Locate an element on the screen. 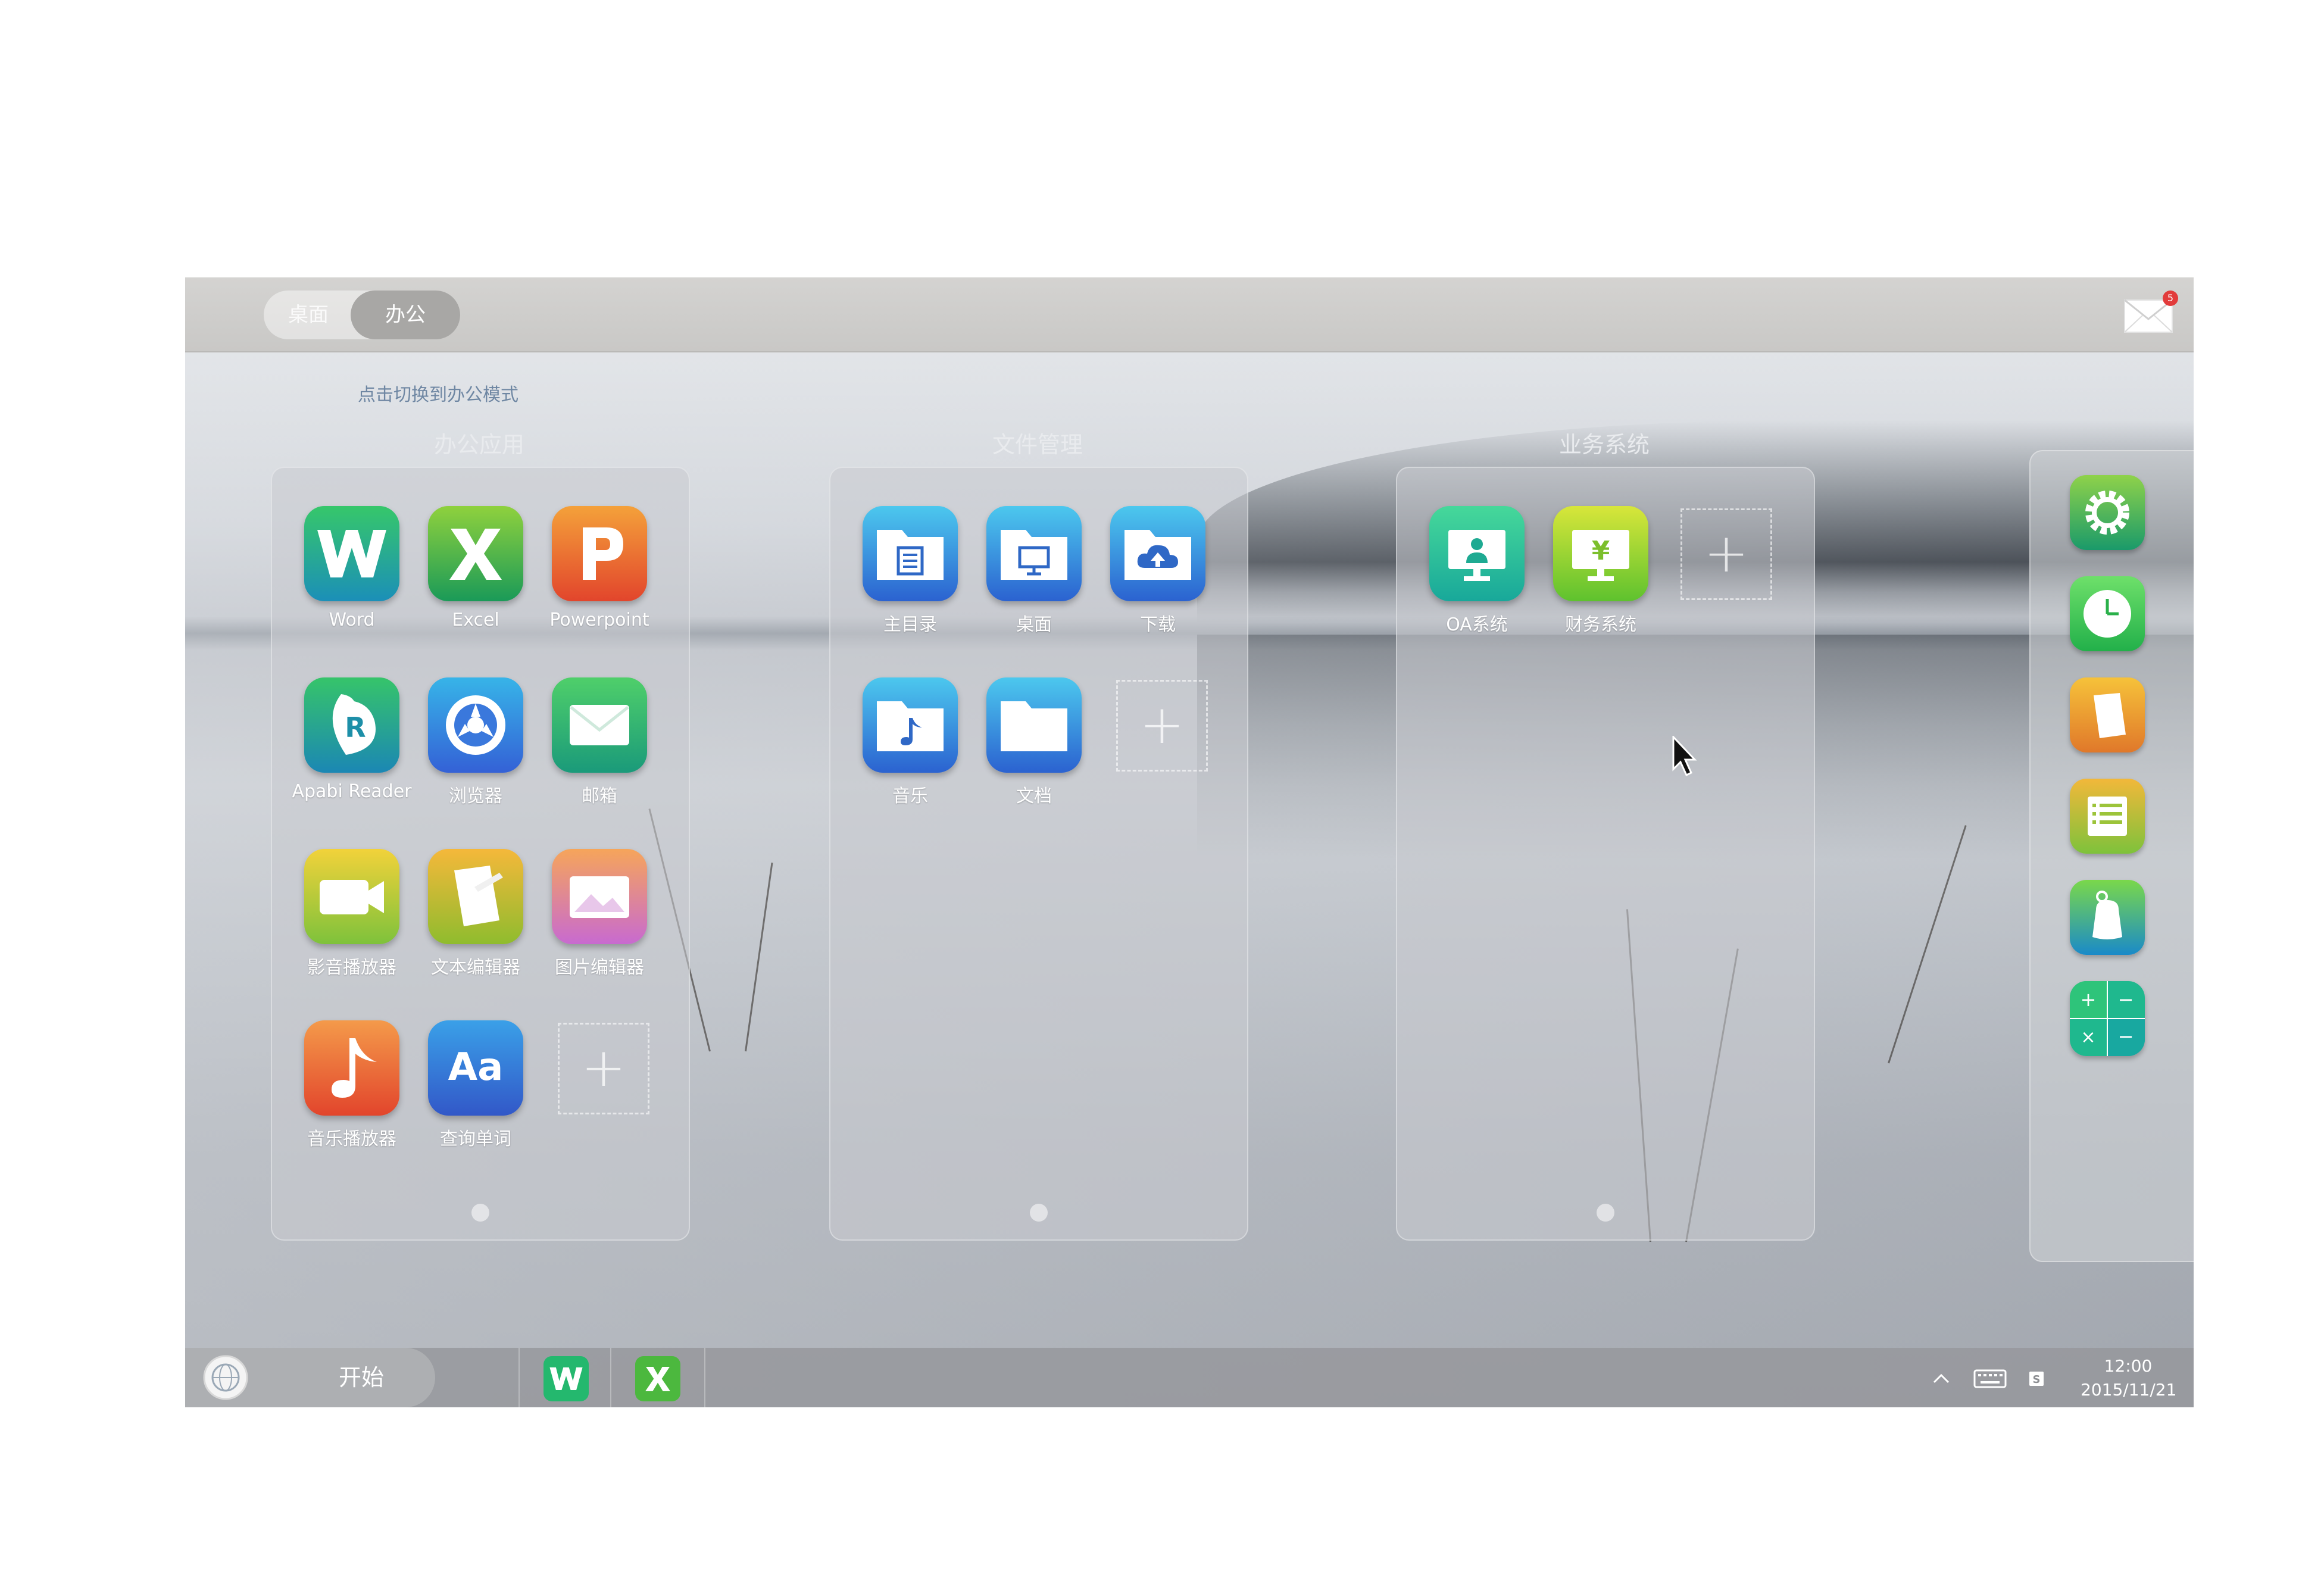  app-finance-system: ¥ 财务系统 is located at coordinates (1593, 577).